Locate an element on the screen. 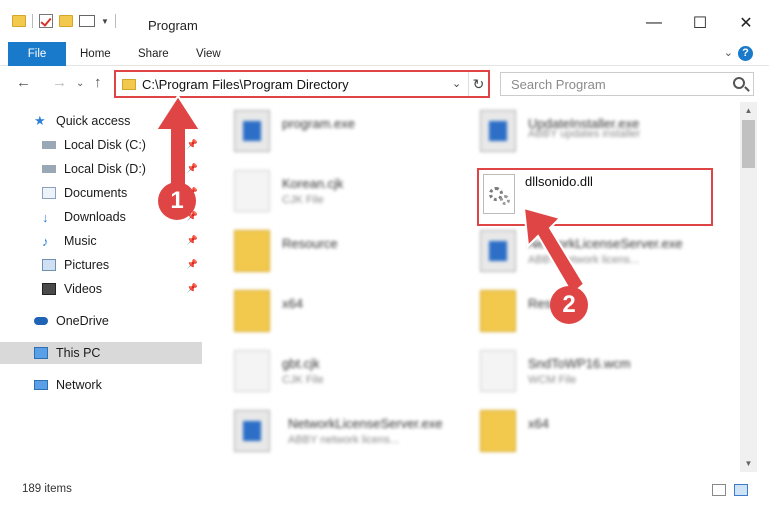 Image resolution: width=769 pixels, height=513 pixels. file-name: Resource is located at coordinates (310, 243).